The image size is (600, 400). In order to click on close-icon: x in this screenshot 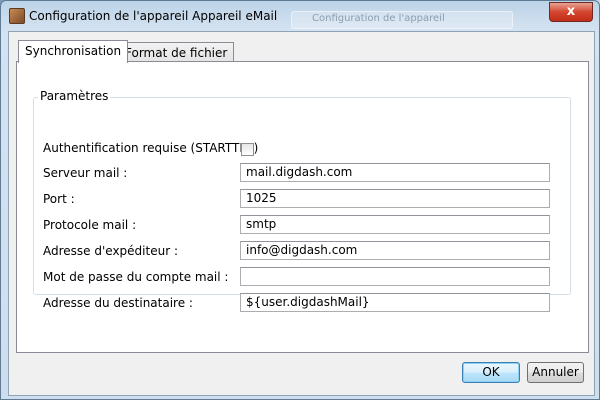, I will do `click(571, 11)`.